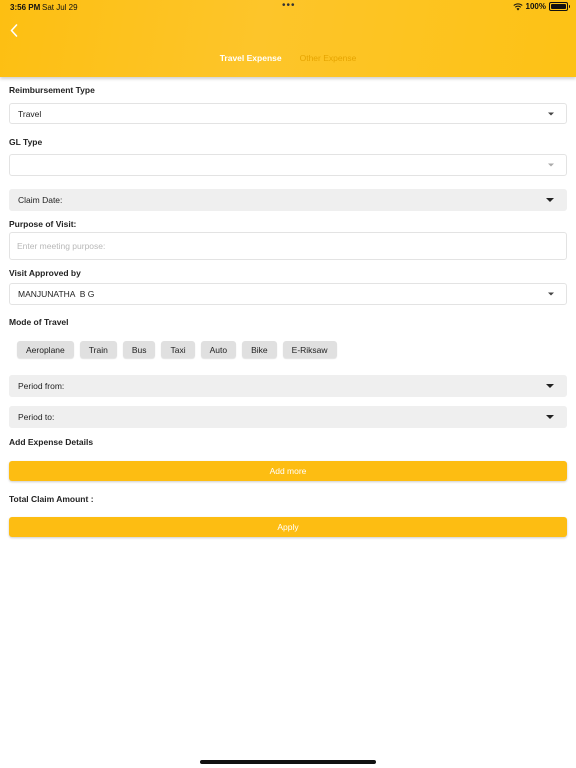 The height and width of the screenshot is (768, 576). What do you see at coordinates (288, 200) in the screenshot?
I see `claim-date-picker: Claim Date:` at bounding box center [288, 200].